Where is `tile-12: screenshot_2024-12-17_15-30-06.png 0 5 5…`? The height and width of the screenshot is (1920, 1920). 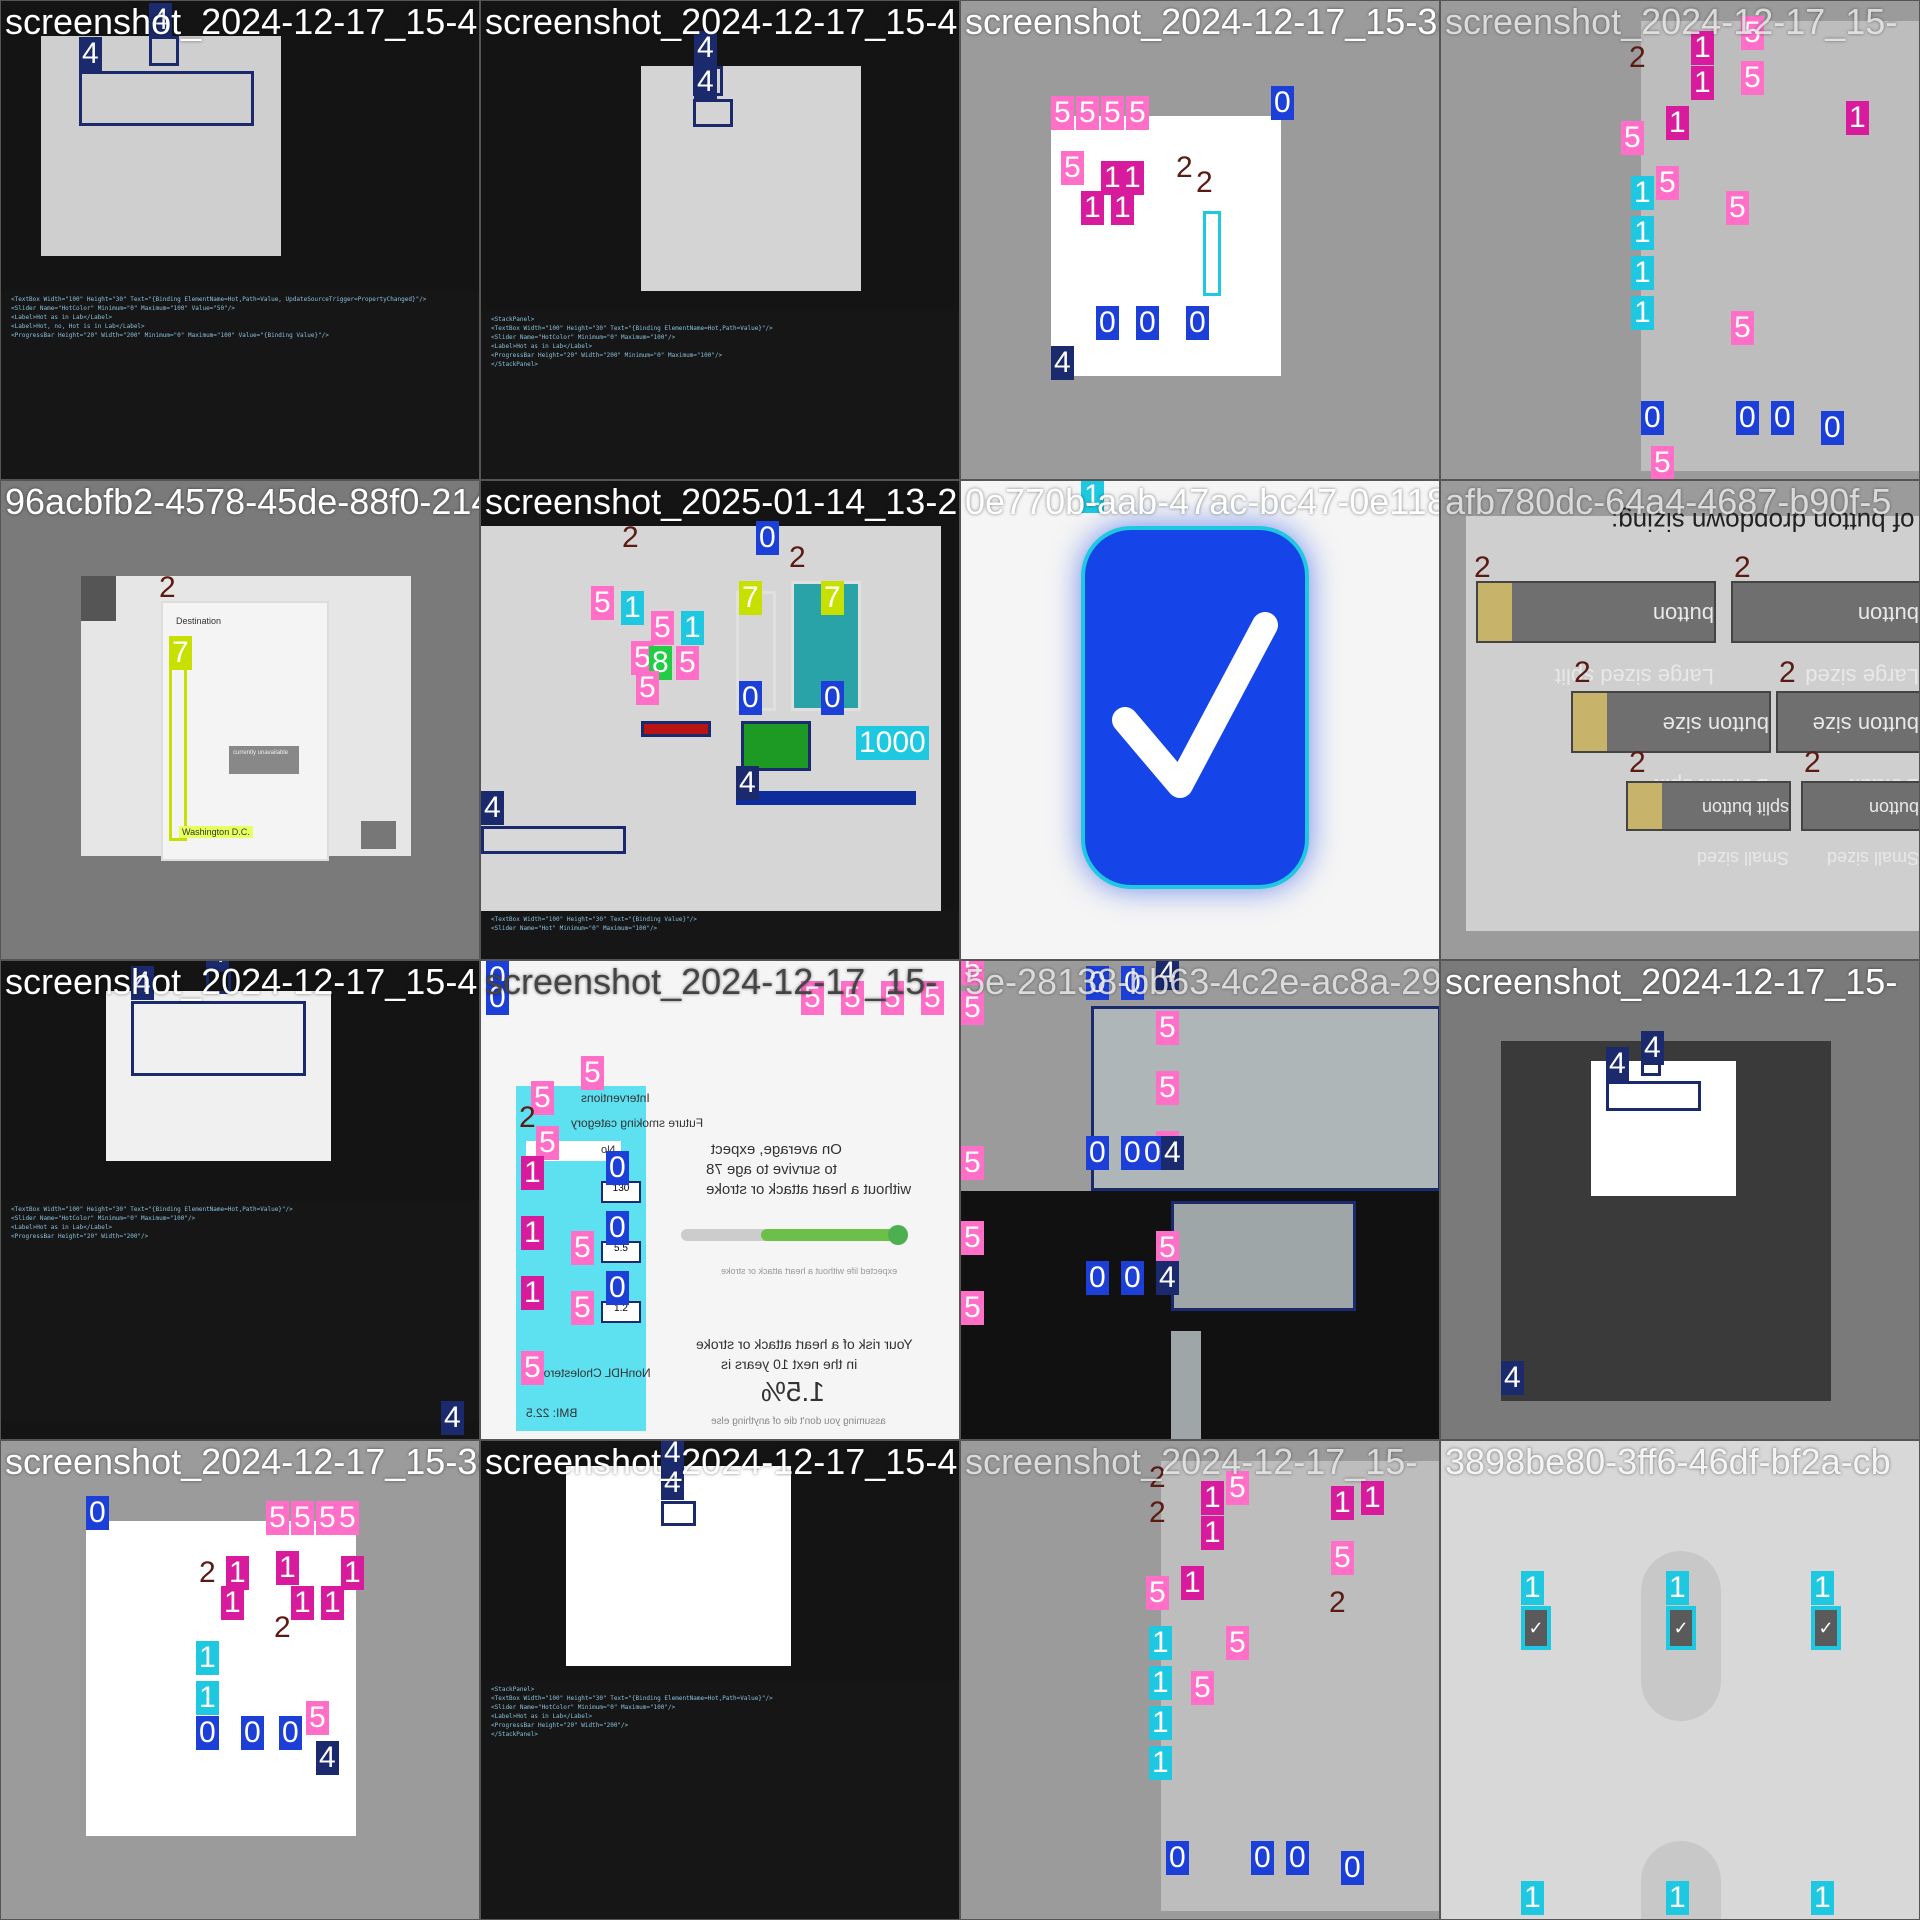 tile-12: screenshot_2024-12-17_15-30-06.png 0 5 5… is located at coordinates (240, 1680).